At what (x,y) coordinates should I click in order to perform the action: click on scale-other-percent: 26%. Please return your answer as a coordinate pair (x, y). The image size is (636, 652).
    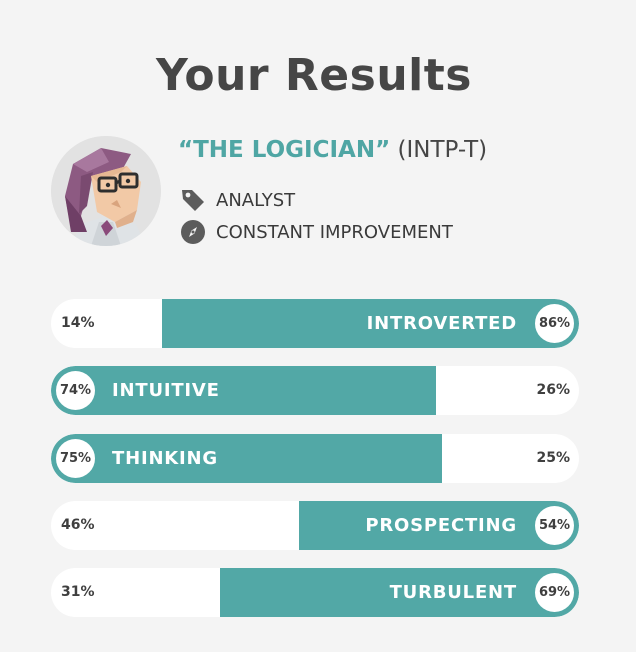
    Looking at the image, I should click on (553, 390).